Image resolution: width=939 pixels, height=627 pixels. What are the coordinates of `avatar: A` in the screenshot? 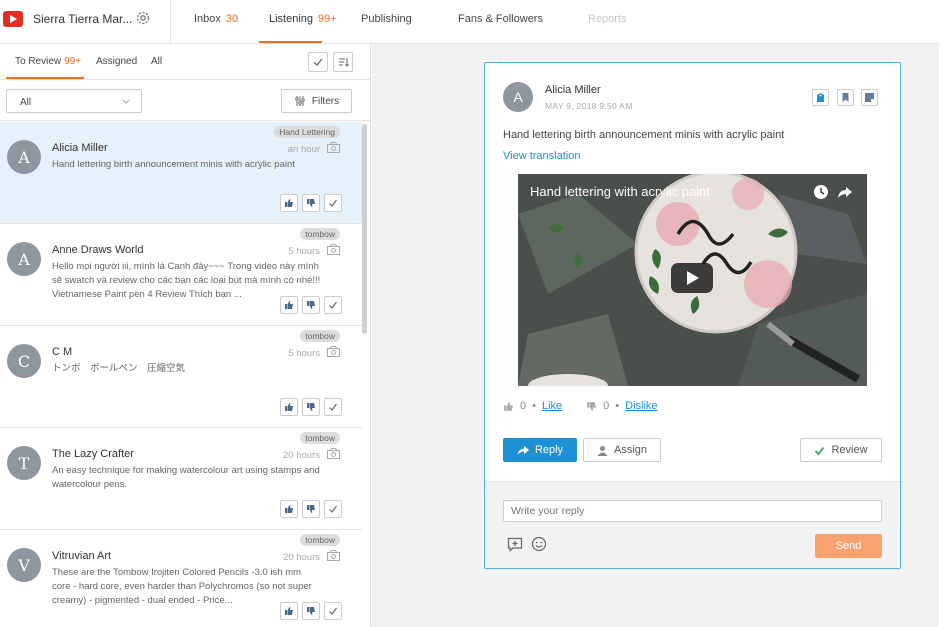 It's located at (24, 259).